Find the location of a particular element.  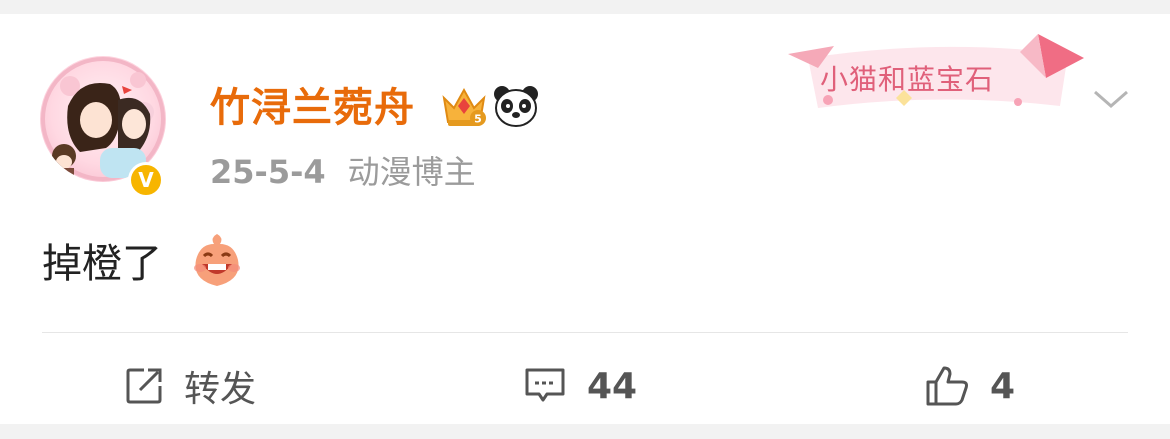

panda-icon is located at coordinates (516, 106).